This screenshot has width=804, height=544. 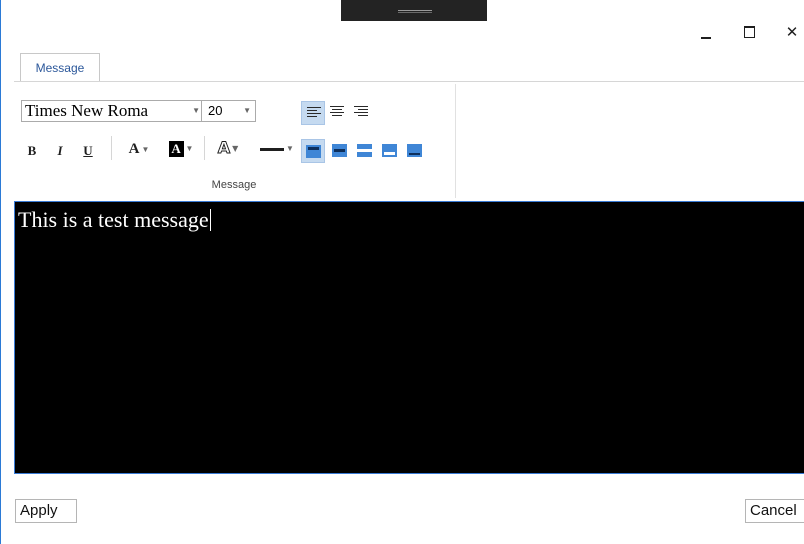 What do you see at coordinates (272, 149) in the screenshot?
I see `line-width-icon` at bounding box center [272, 149].